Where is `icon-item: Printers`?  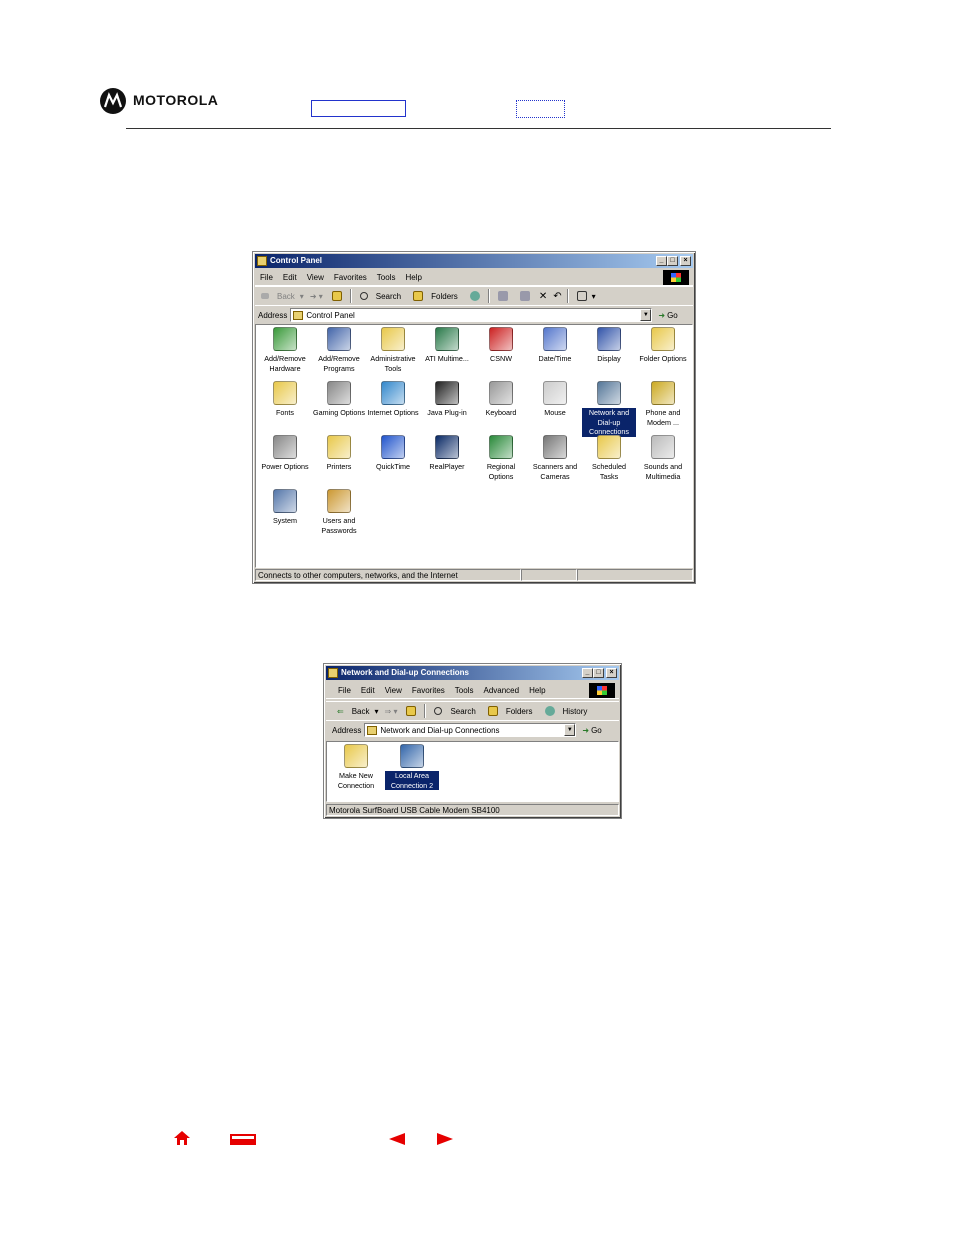
icon-item: Printers is located at coordinates (339, 453).